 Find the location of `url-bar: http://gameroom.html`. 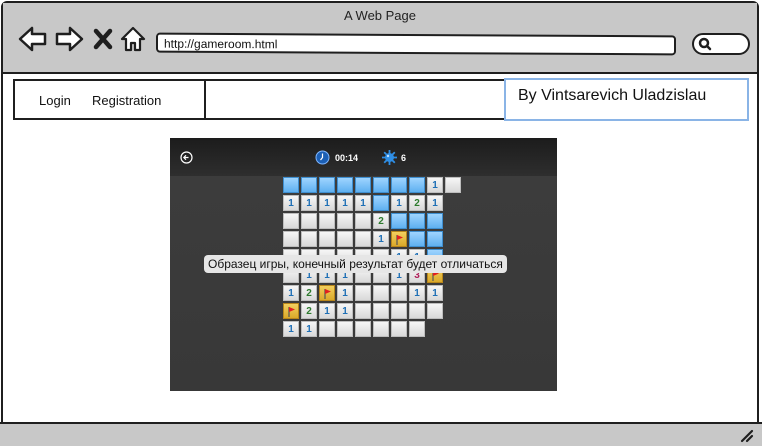

url-bar: http://gameroom.html is located at coordinates (416, 44).